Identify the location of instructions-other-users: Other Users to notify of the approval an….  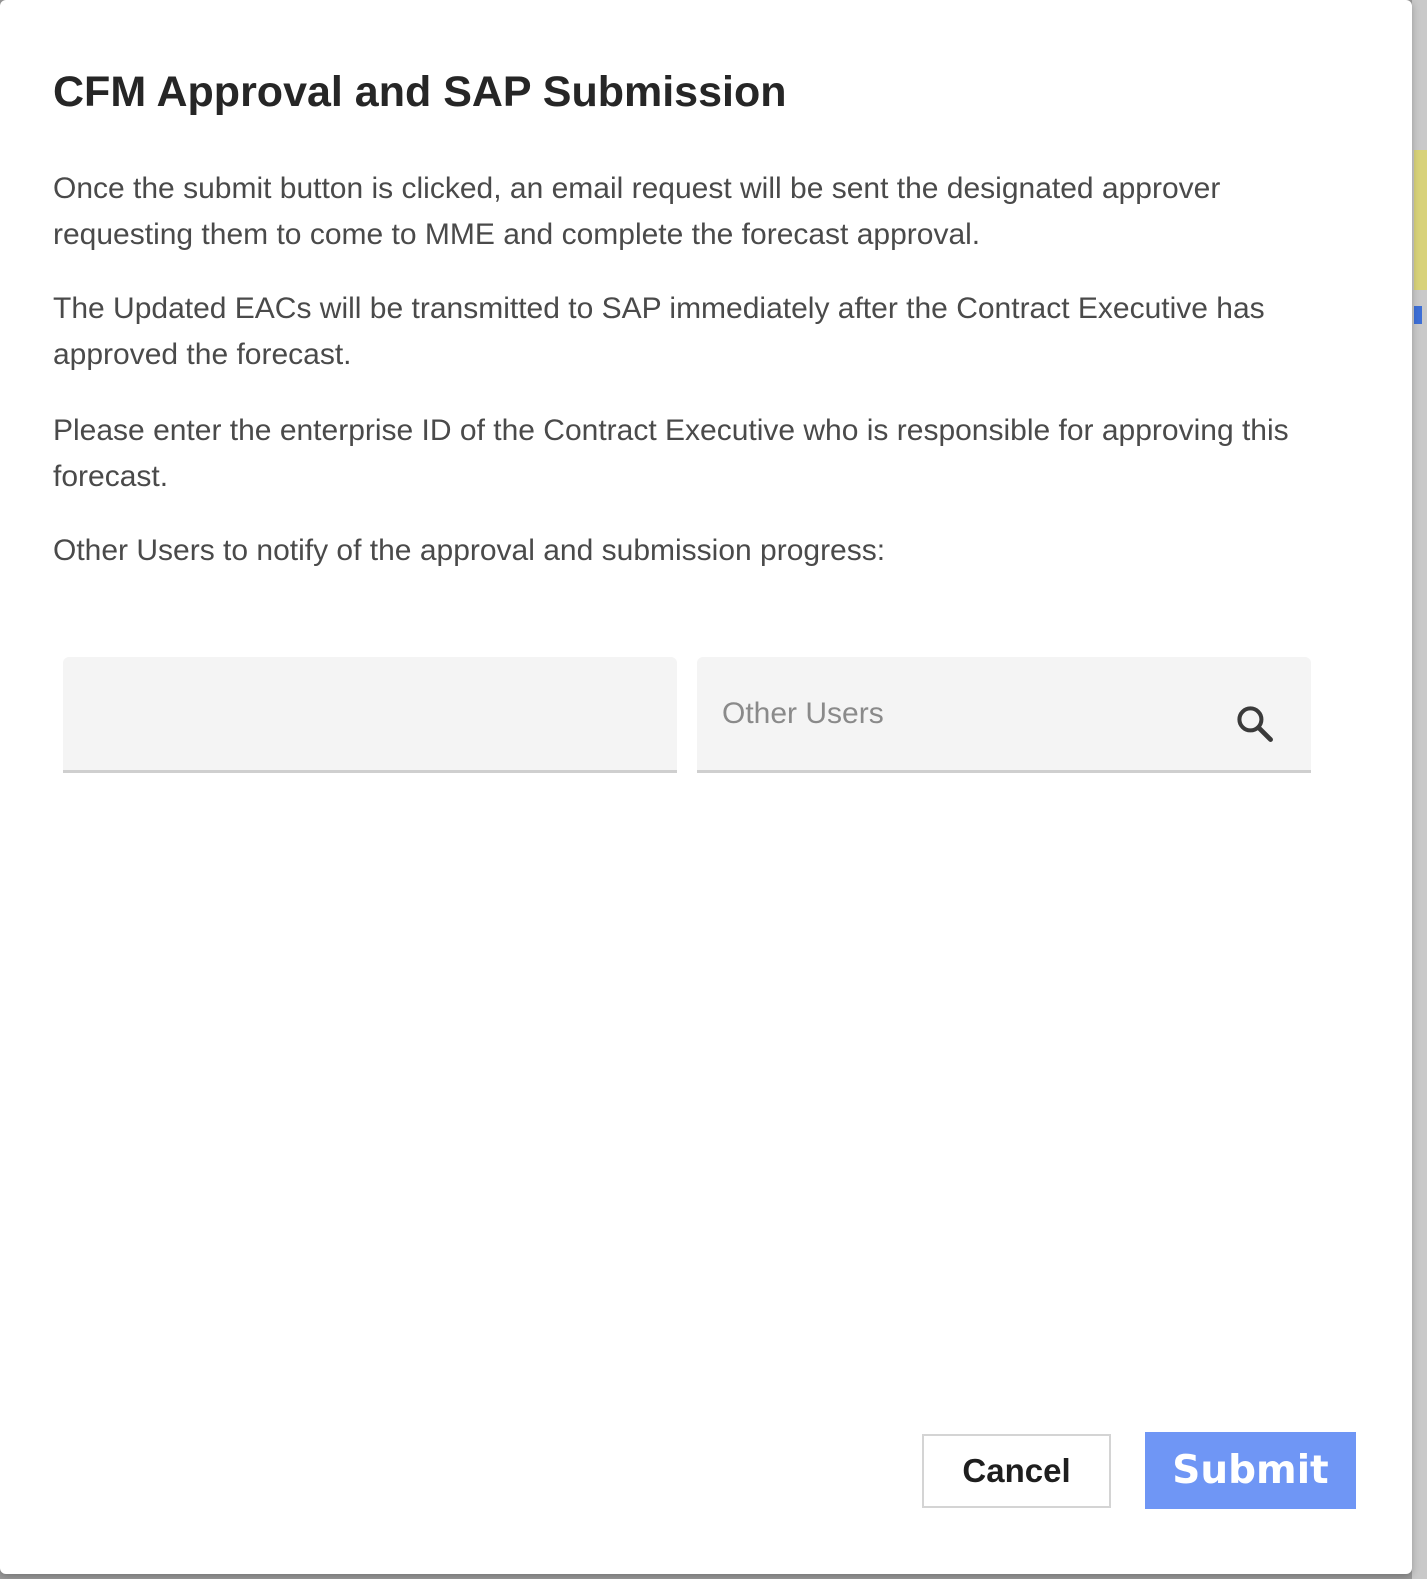
(469, 550).